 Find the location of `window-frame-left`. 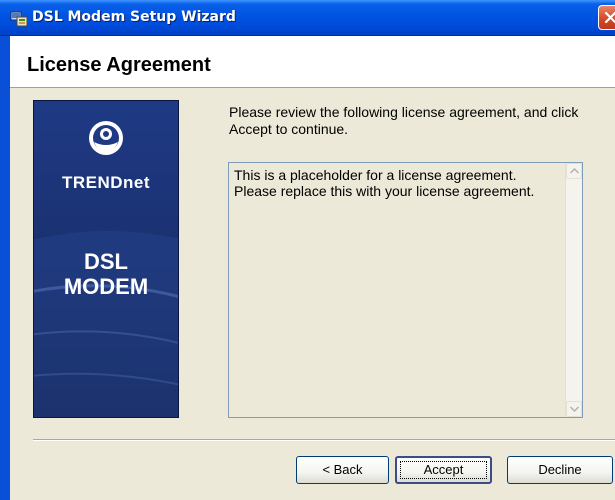

window-frame-left is located at coordinates (5, 268).